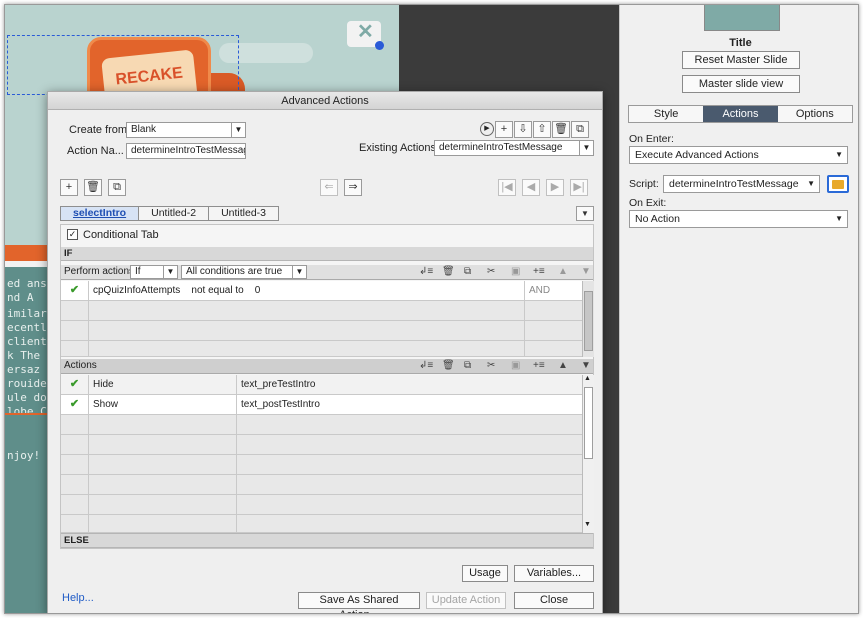 The image size is (863, 618). I want to click on tab-options: Options, so click(815, 114).